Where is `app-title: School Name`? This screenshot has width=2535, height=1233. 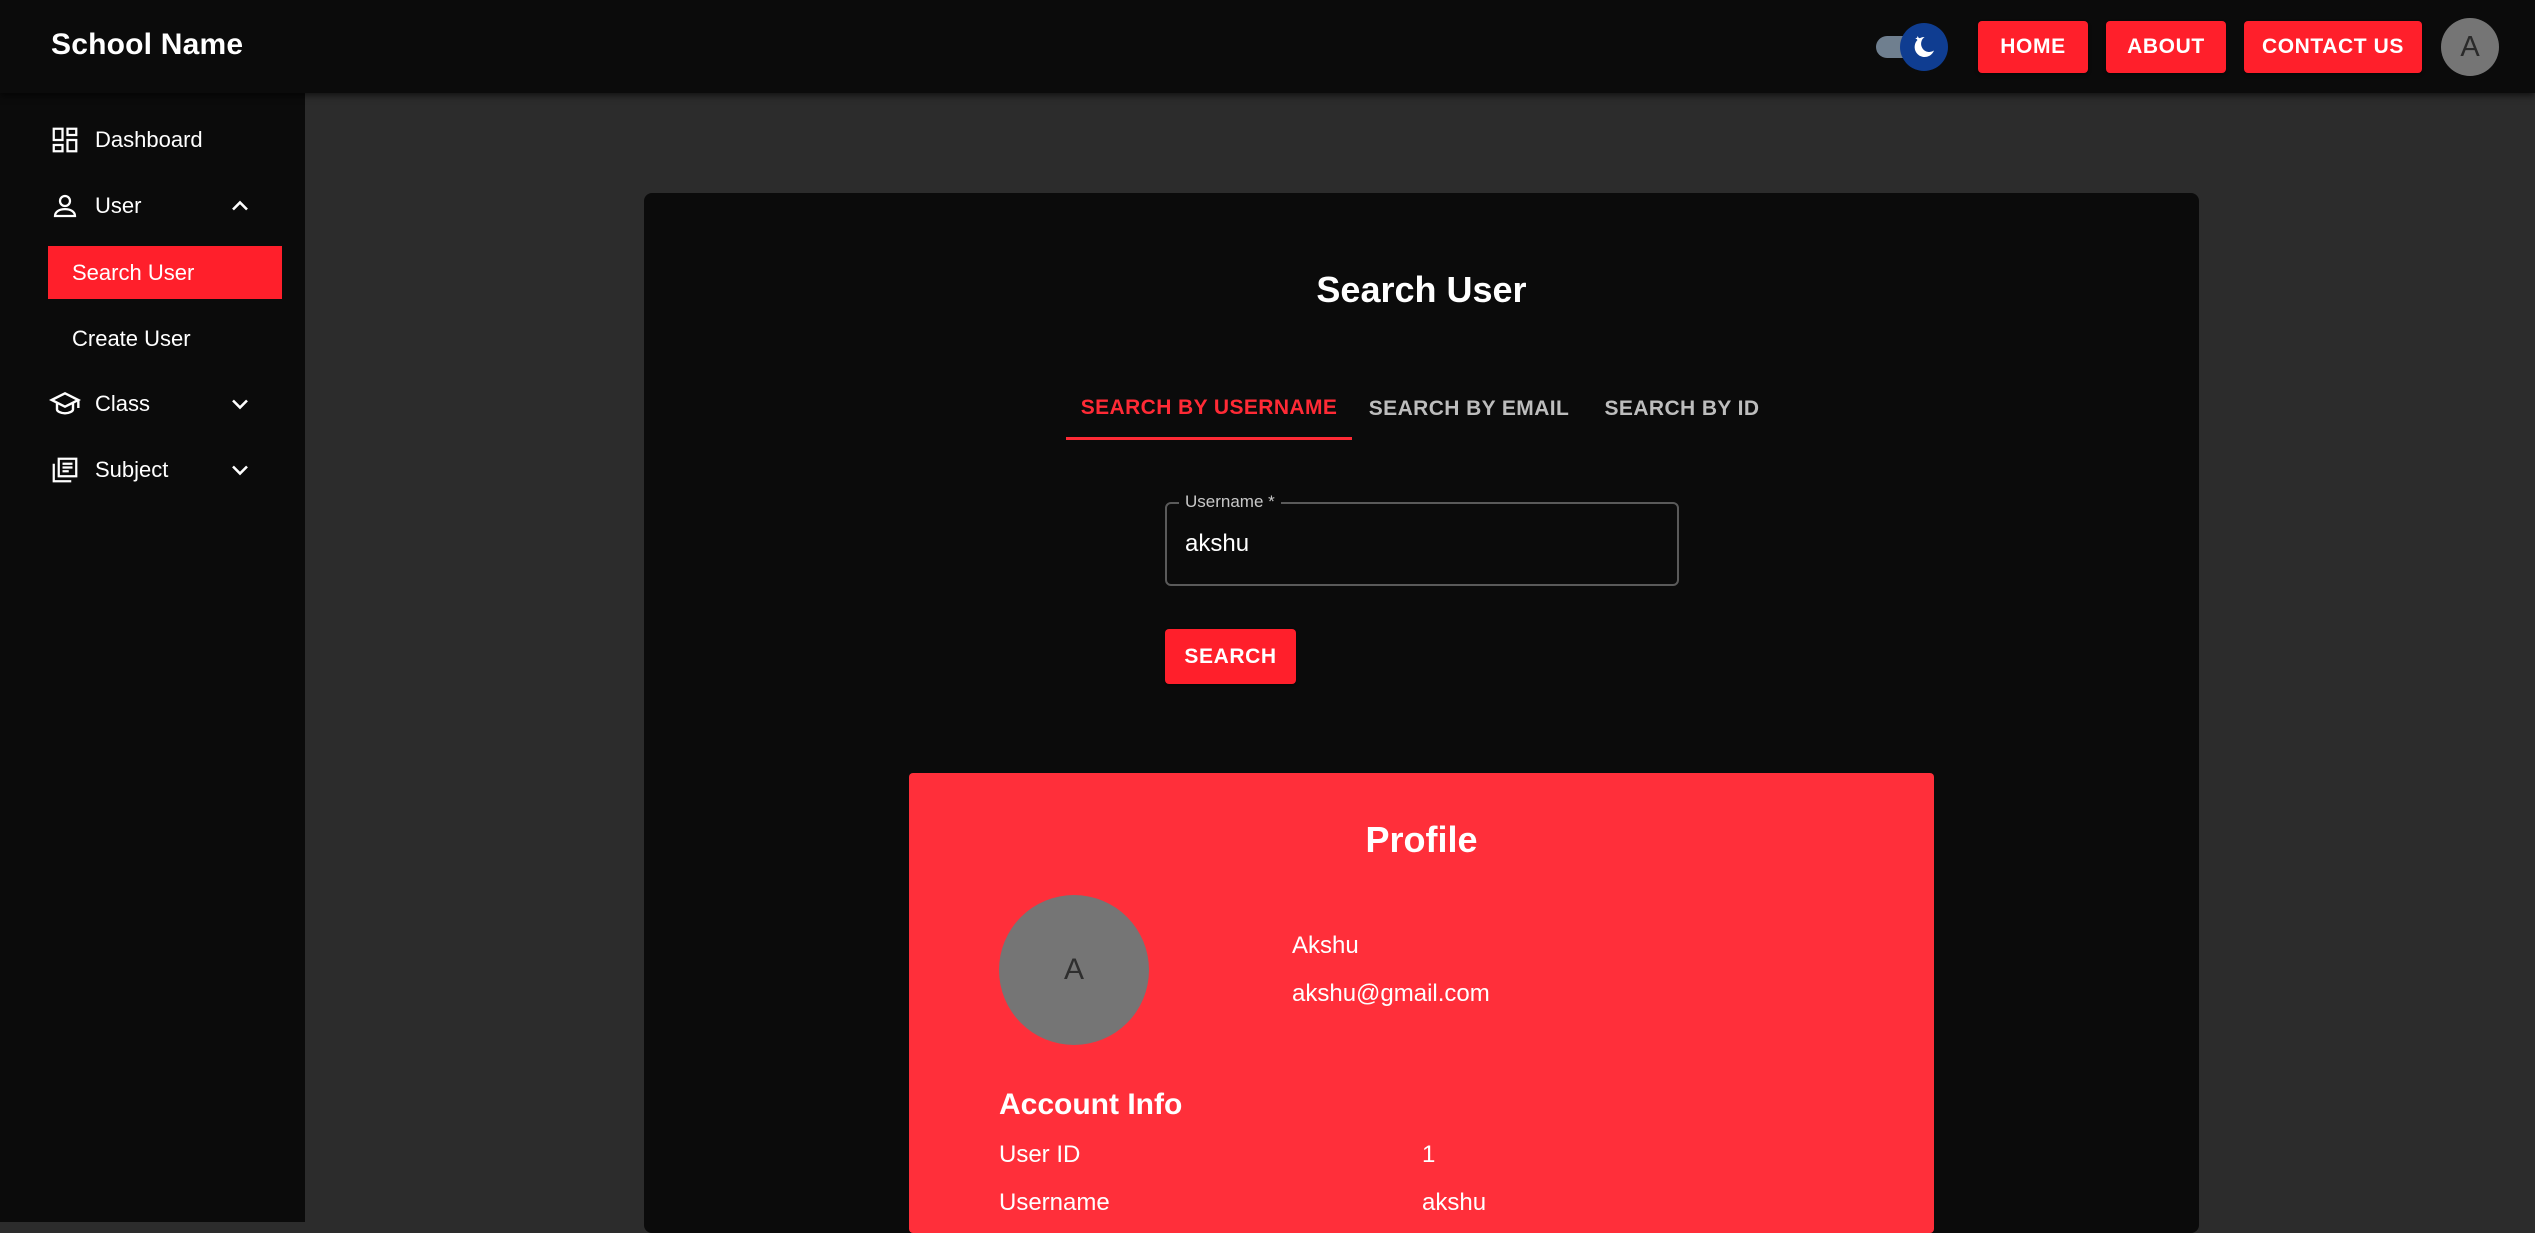
app-title: School Name is located at coordinates (147, 45).